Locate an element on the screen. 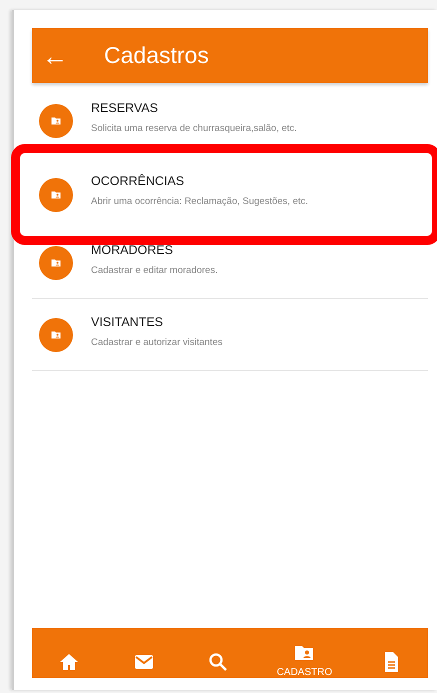 Image resolution: width=437 pixels, height=693 pixels. item-description: Cadastrar e autorizar visitantes is located at coordinates (156, 342).